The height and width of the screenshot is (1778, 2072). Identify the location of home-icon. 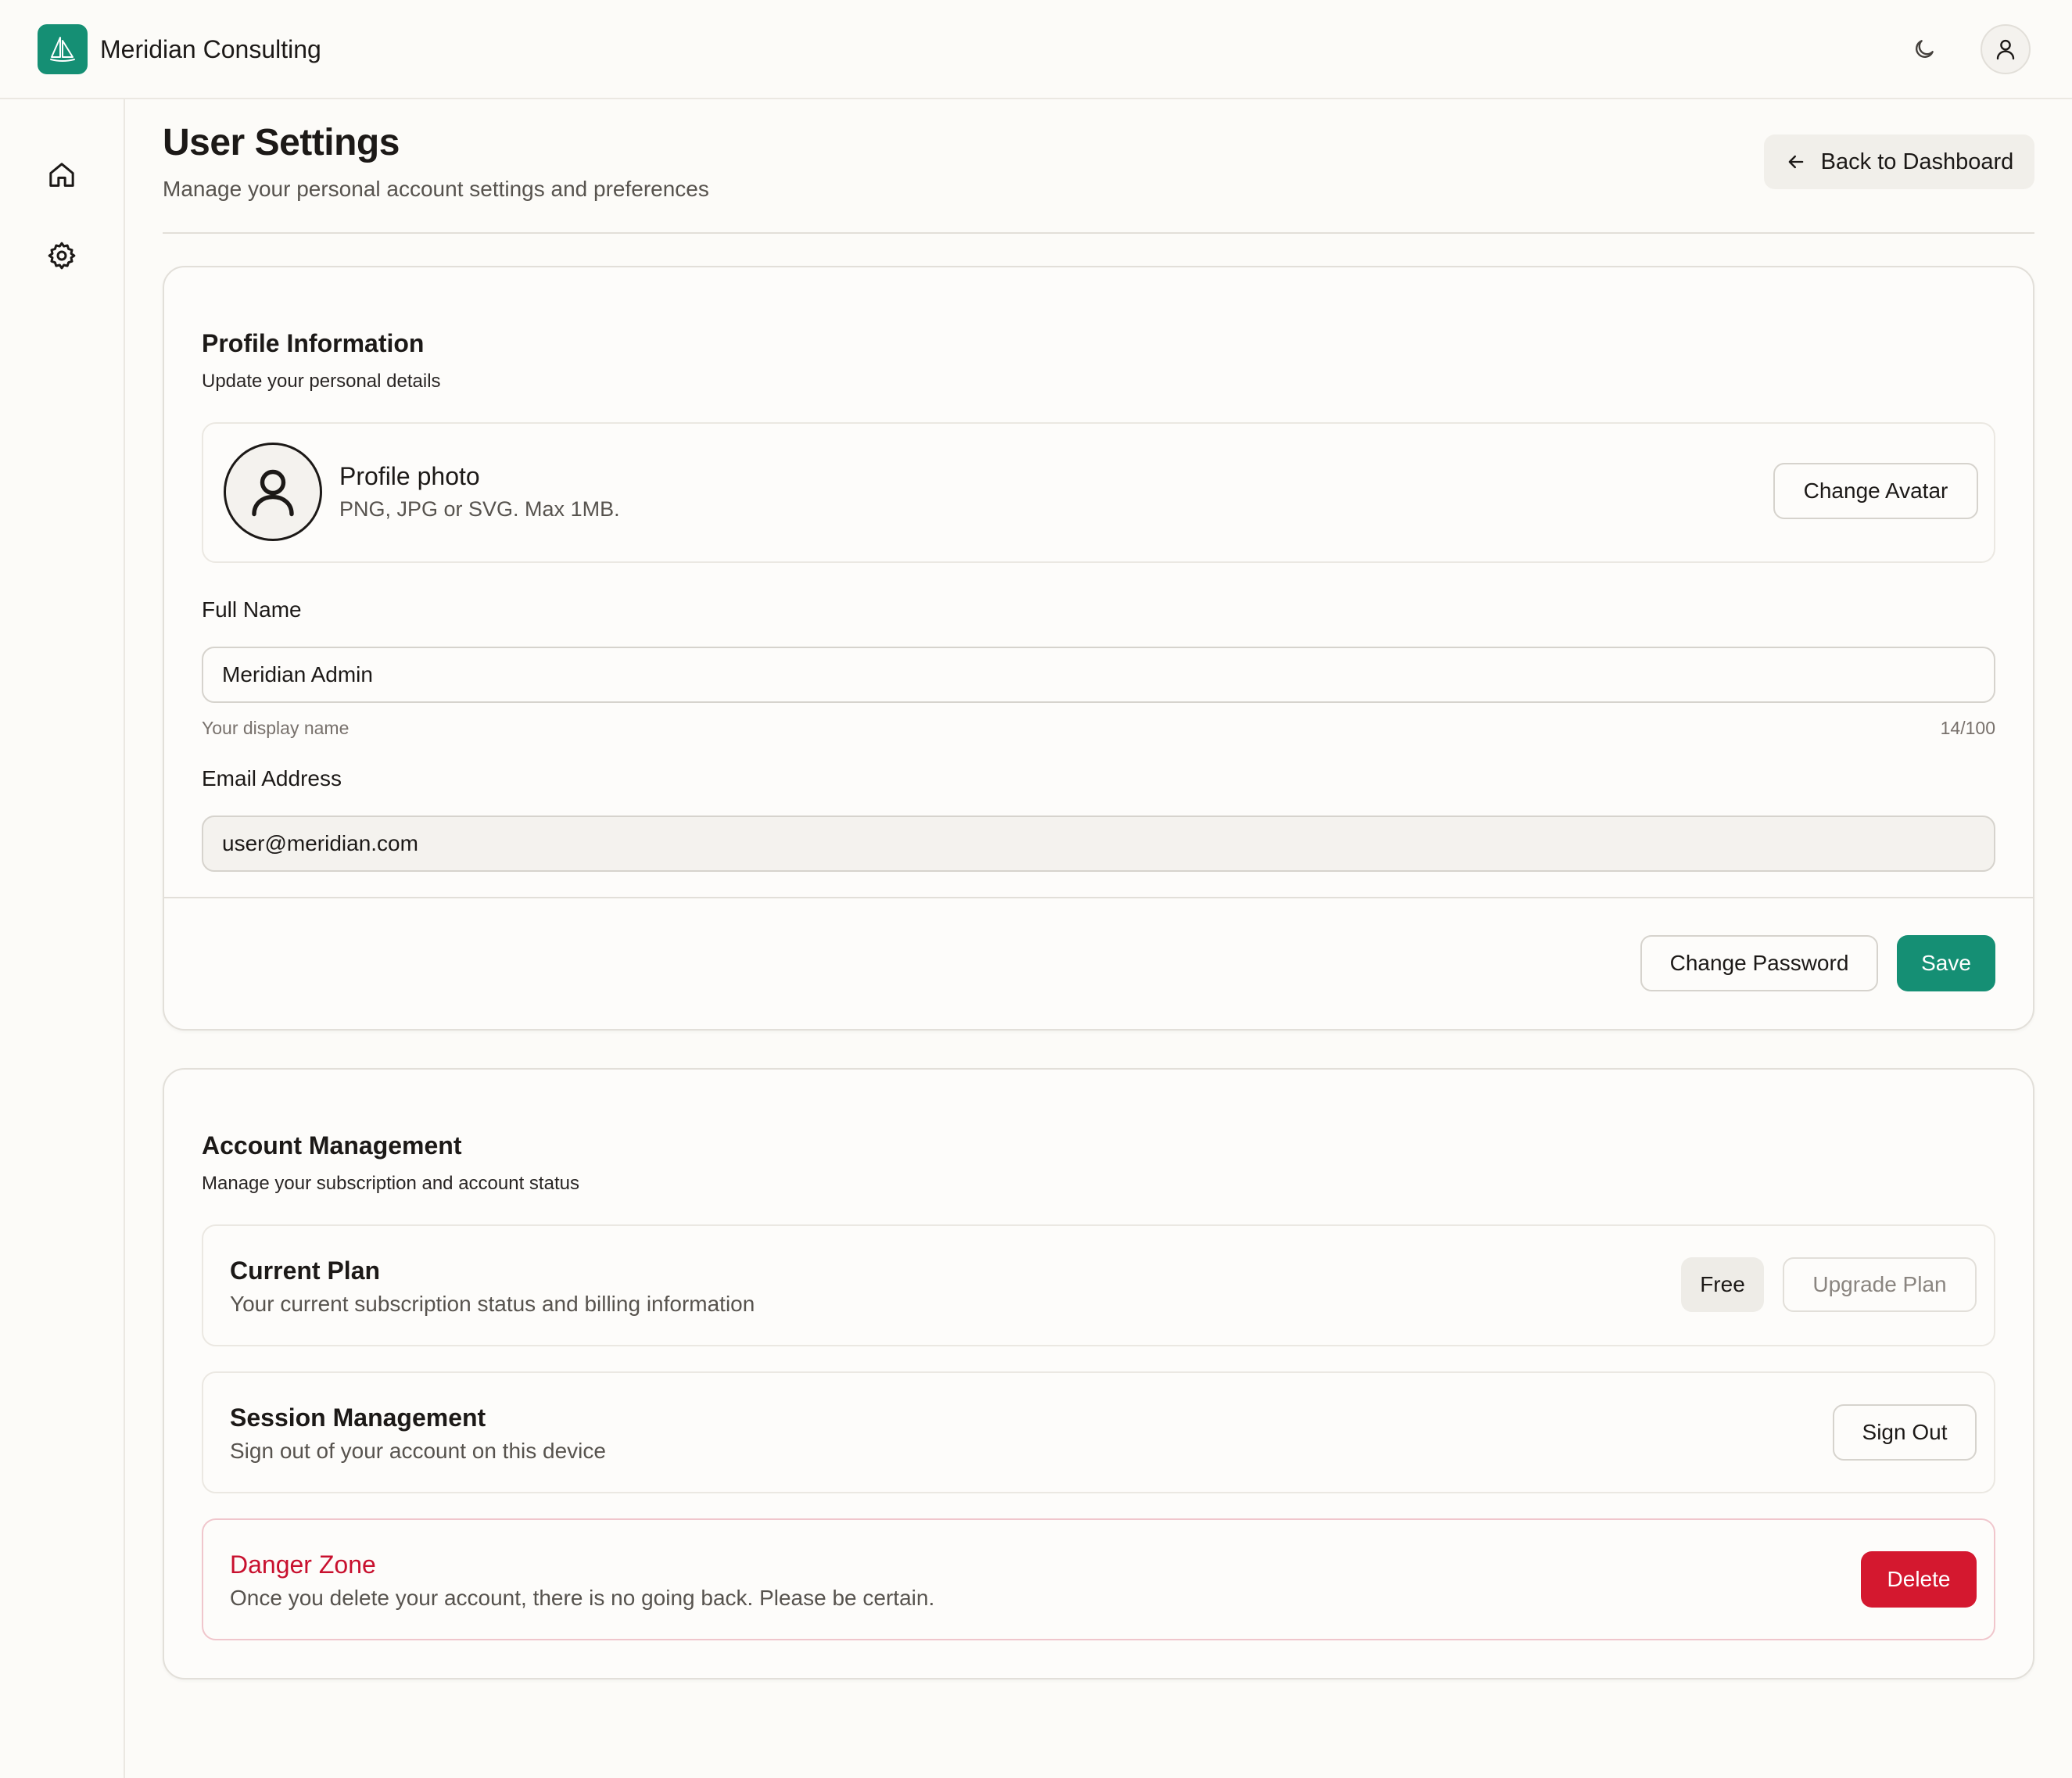
(62, 175).